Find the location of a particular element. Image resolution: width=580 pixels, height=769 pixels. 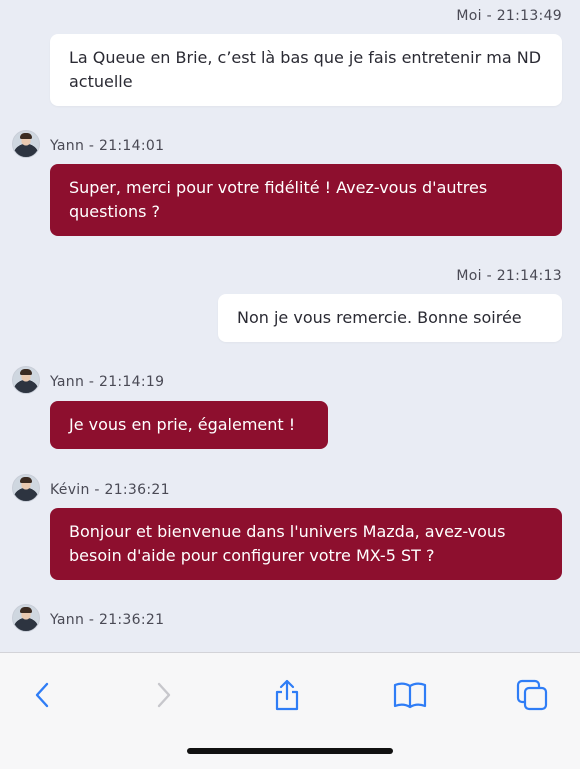

message-meta: Kévin - 21:36:21 is located at coordinates (110, 490).